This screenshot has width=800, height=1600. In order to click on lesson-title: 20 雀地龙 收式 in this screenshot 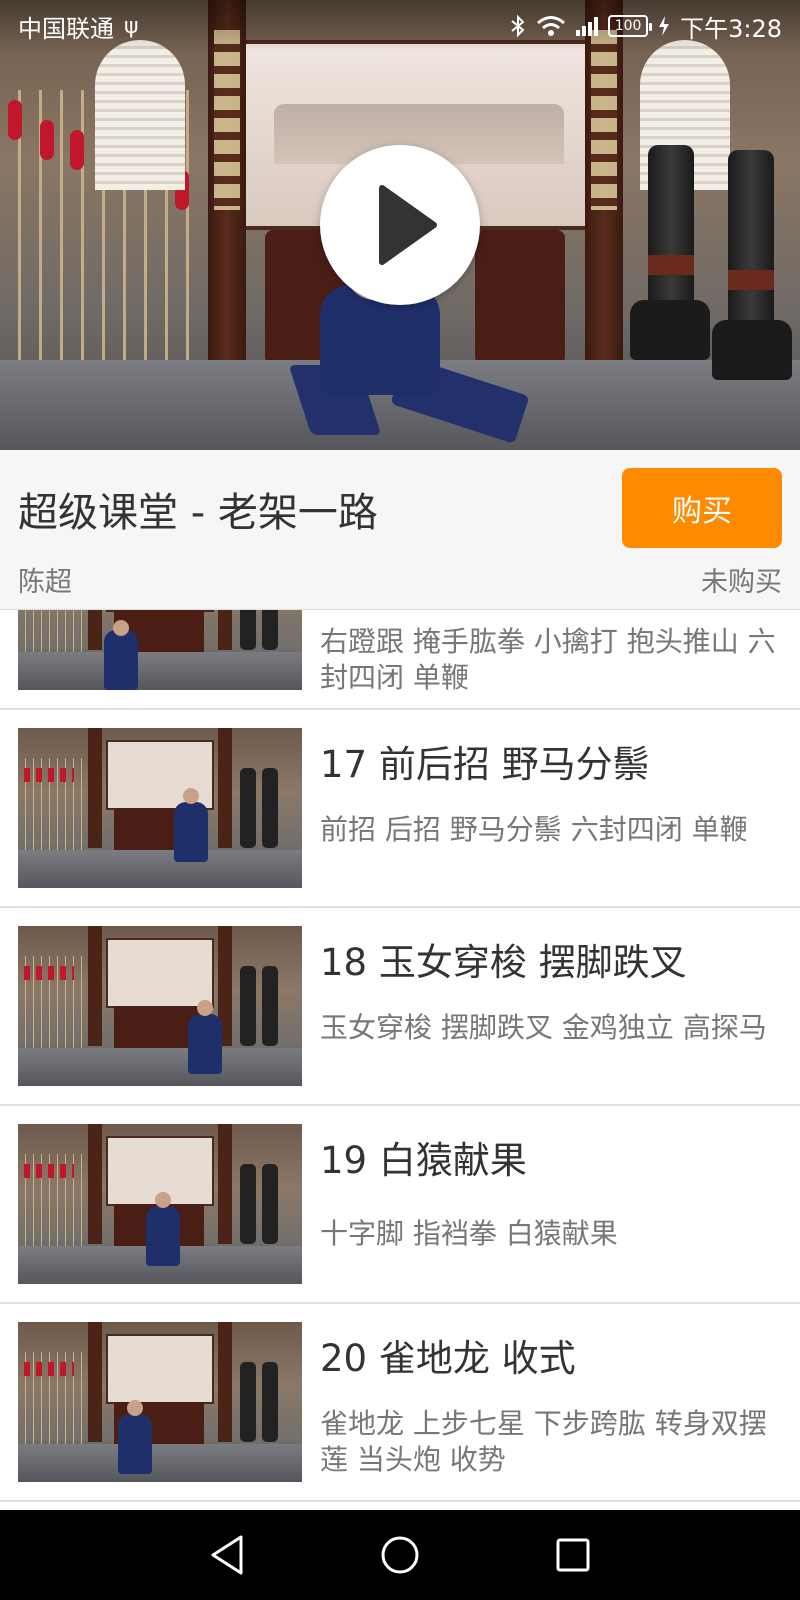, I will do `click(448, 1358)`.